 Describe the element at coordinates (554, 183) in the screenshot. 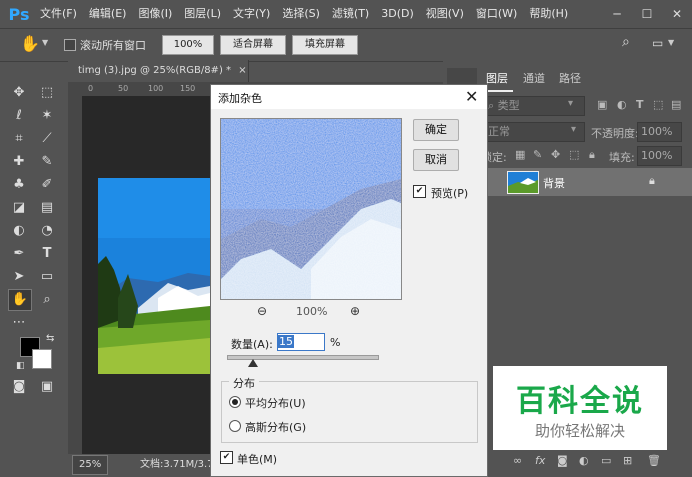

I see `layer-name: 背景` at that location.